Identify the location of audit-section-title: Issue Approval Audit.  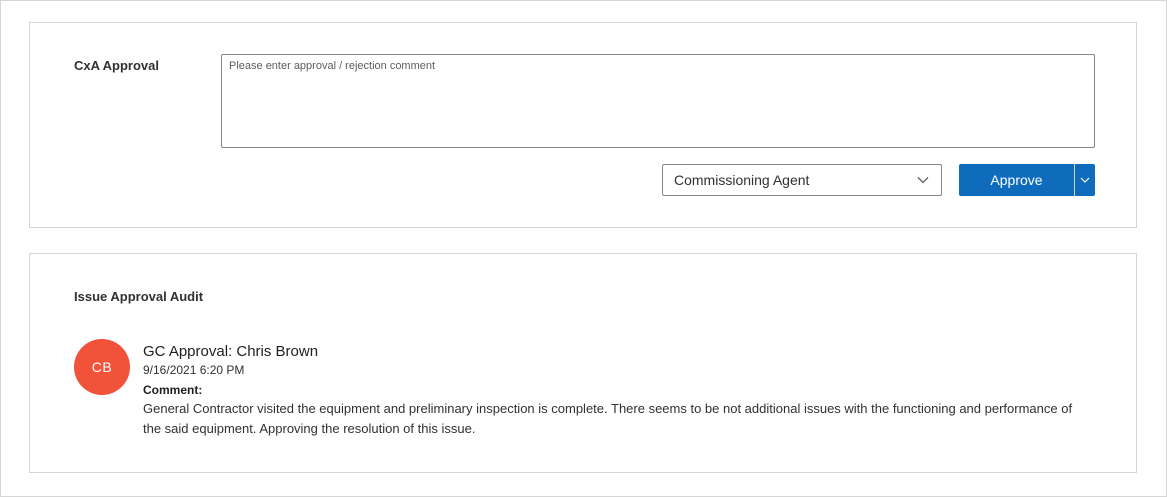
(139, 296).